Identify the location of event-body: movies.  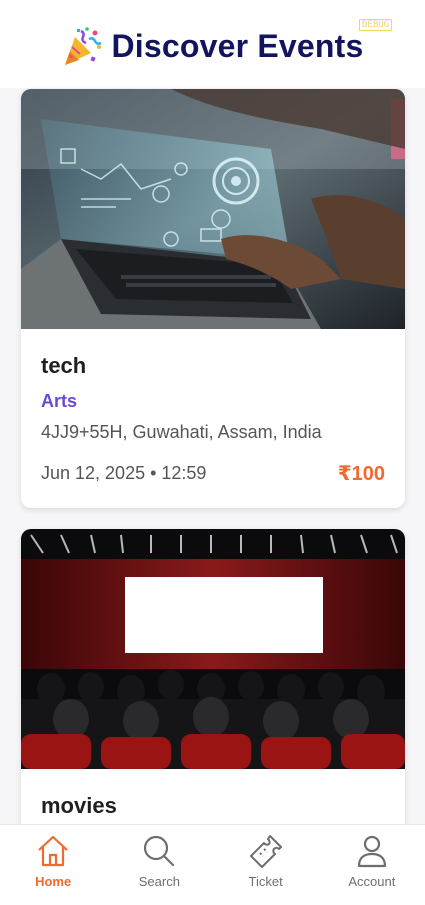
(213, 795).